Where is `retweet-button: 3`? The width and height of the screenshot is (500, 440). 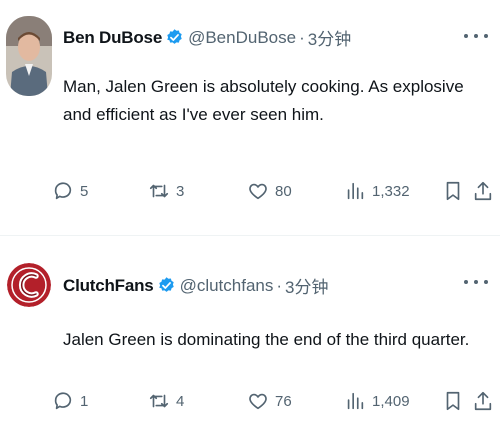 retweet-button: 3 is located at coordinates (166, 191).